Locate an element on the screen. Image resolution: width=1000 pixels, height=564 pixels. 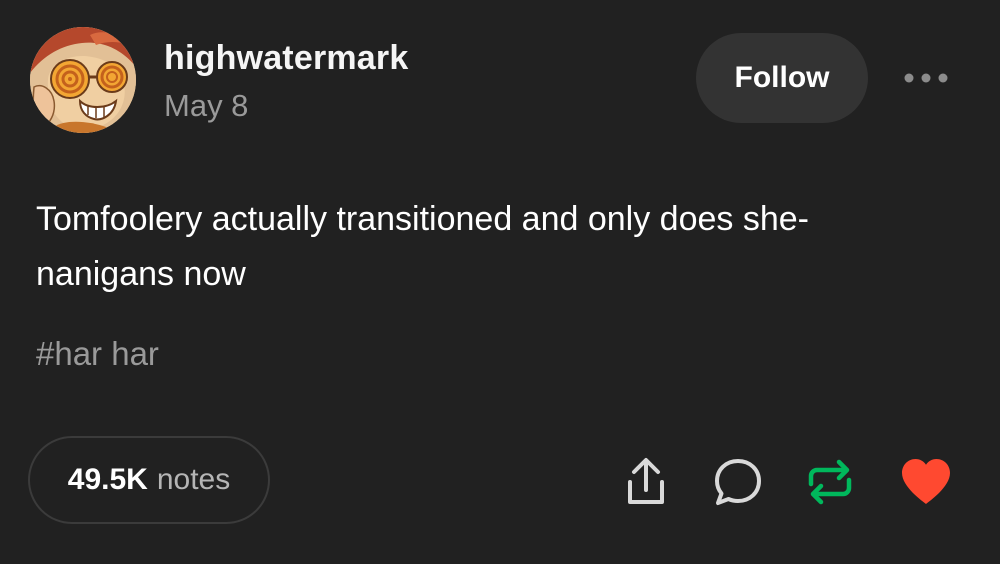
ellipsis-icon is located at coordinates (926, 78).